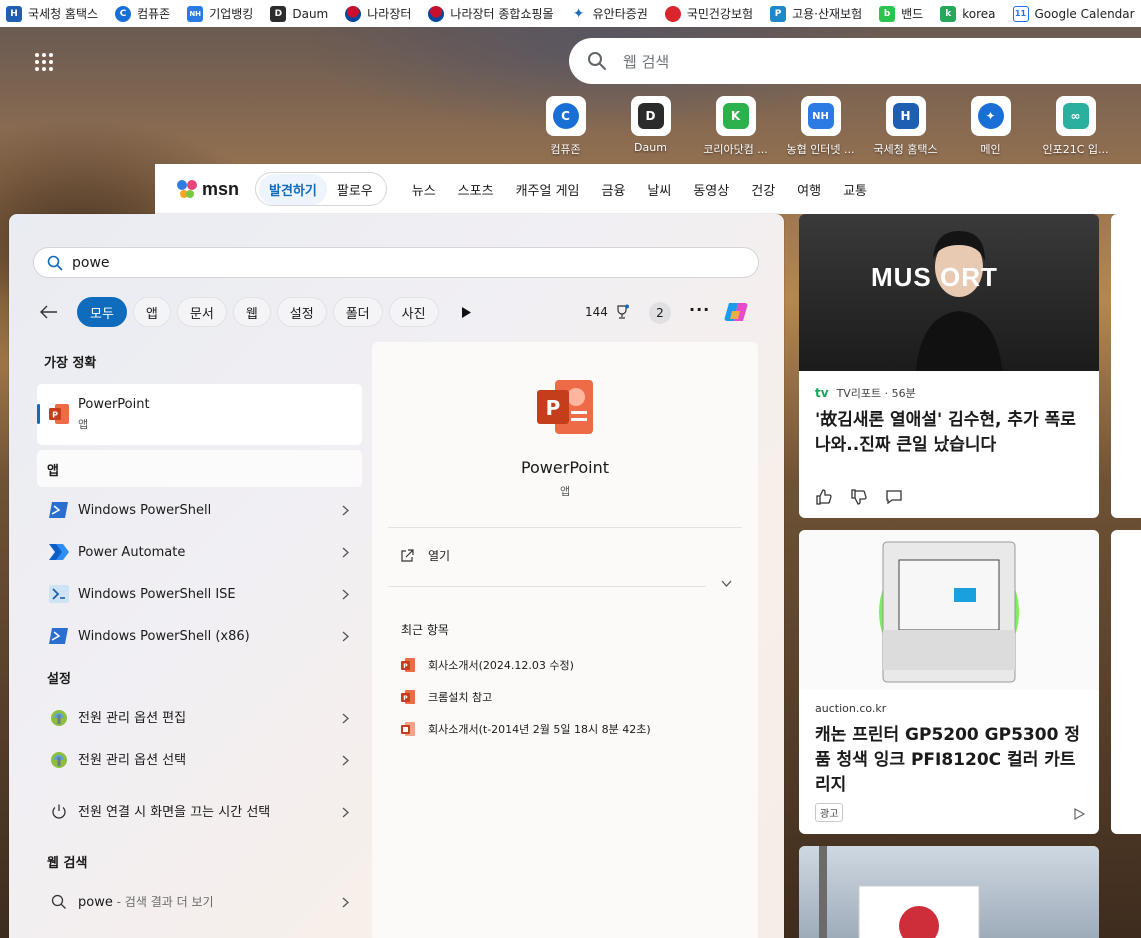 This screenshot has height=938, width=1141. I want to click on app-result-windows-powershell: Windows PowerShell, so click(199, 510).